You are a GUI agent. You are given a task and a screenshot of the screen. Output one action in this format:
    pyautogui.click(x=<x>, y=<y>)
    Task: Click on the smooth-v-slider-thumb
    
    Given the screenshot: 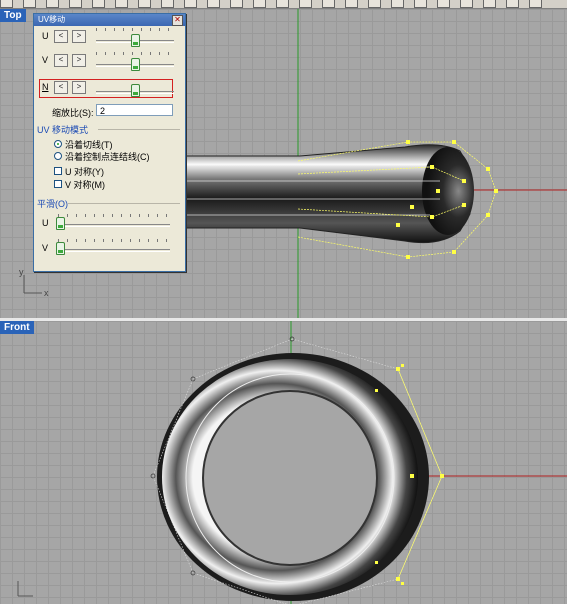 What is the action you would take?
    pyautogui.click(x=60, y=248)
    